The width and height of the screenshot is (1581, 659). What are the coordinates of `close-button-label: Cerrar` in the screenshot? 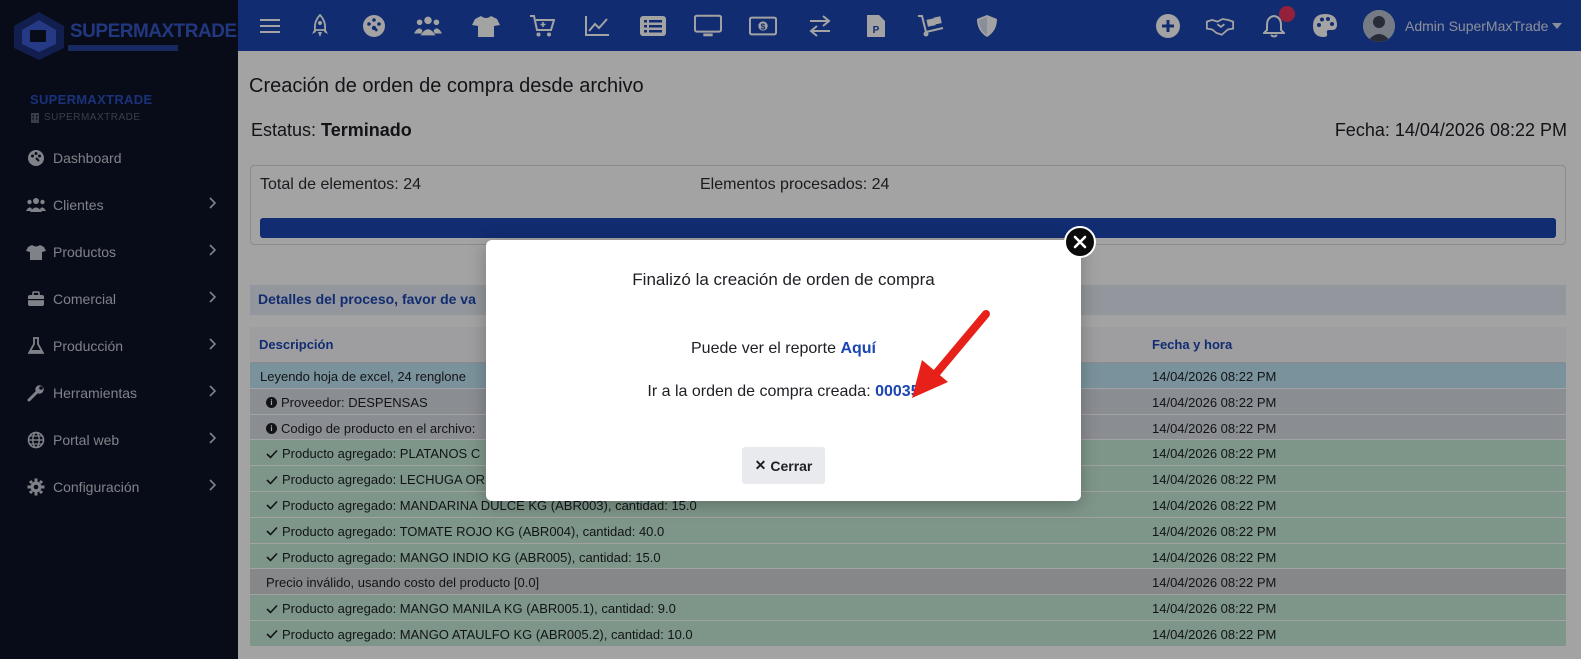 It's located at (791, 465).